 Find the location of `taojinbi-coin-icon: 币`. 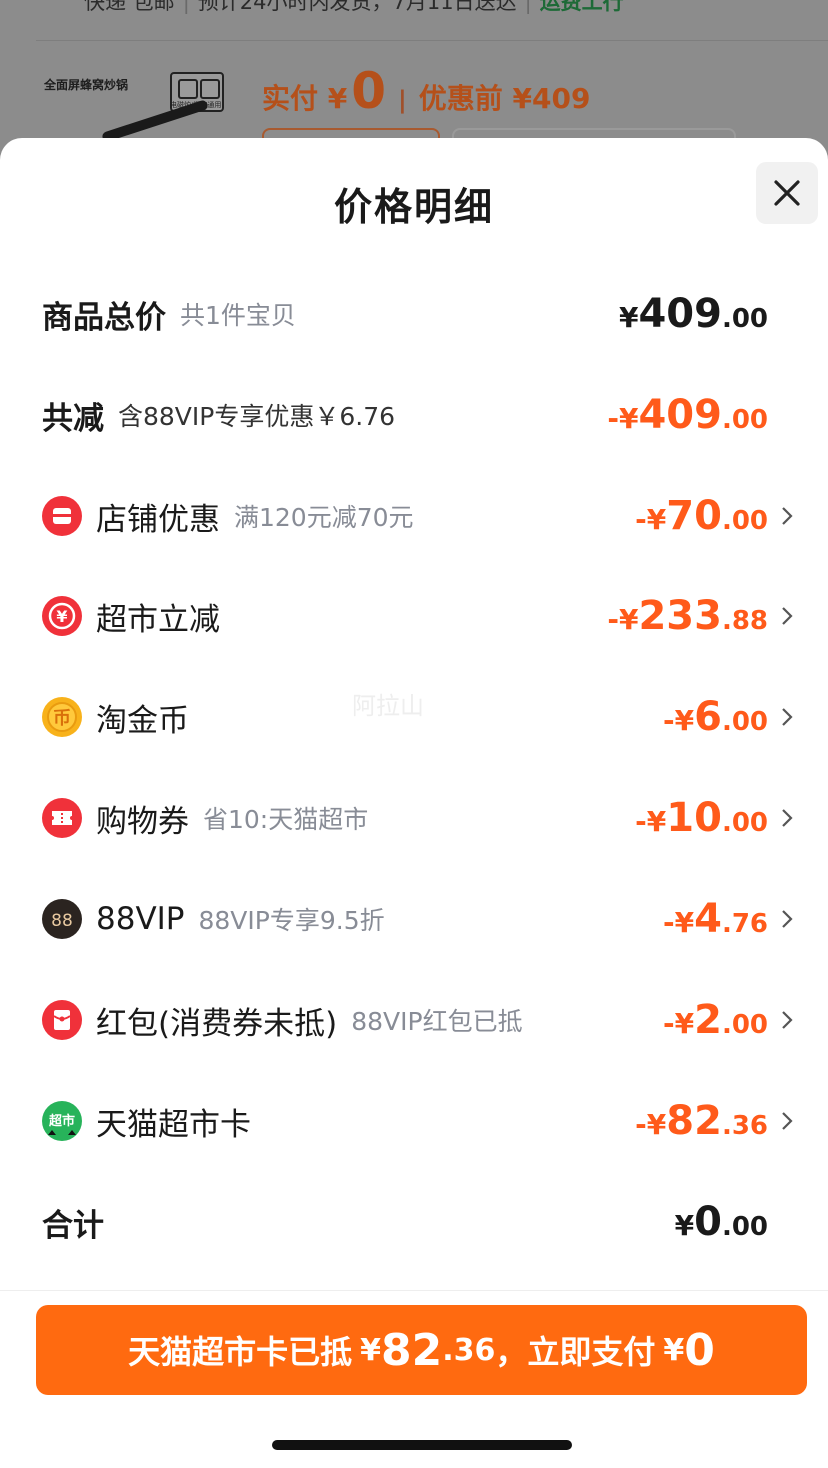

taojinbi-coin-icon: 币 is located at coordinates (62, 717).